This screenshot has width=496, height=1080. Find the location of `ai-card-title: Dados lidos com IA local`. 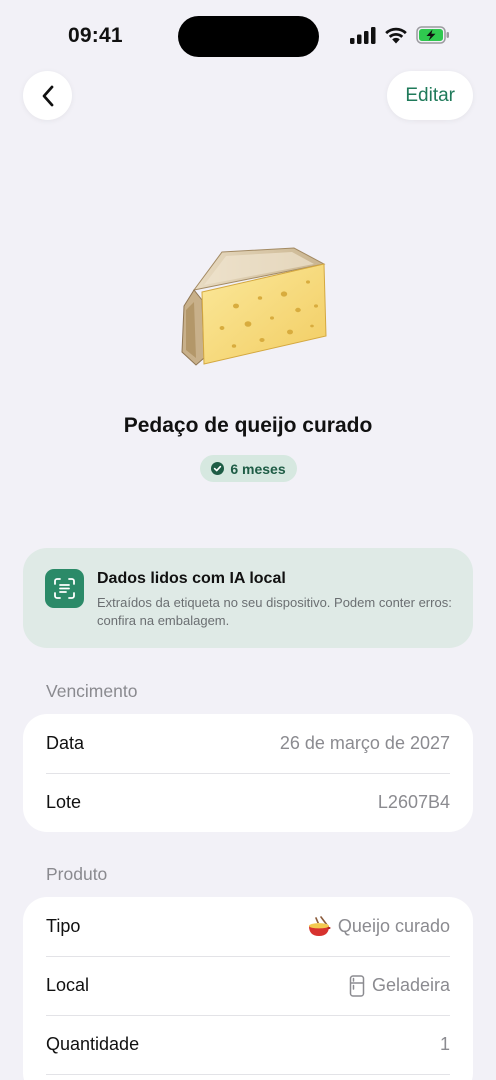

ai-card-title: Dados lidos com IA local is located at coordinates (191, 578).